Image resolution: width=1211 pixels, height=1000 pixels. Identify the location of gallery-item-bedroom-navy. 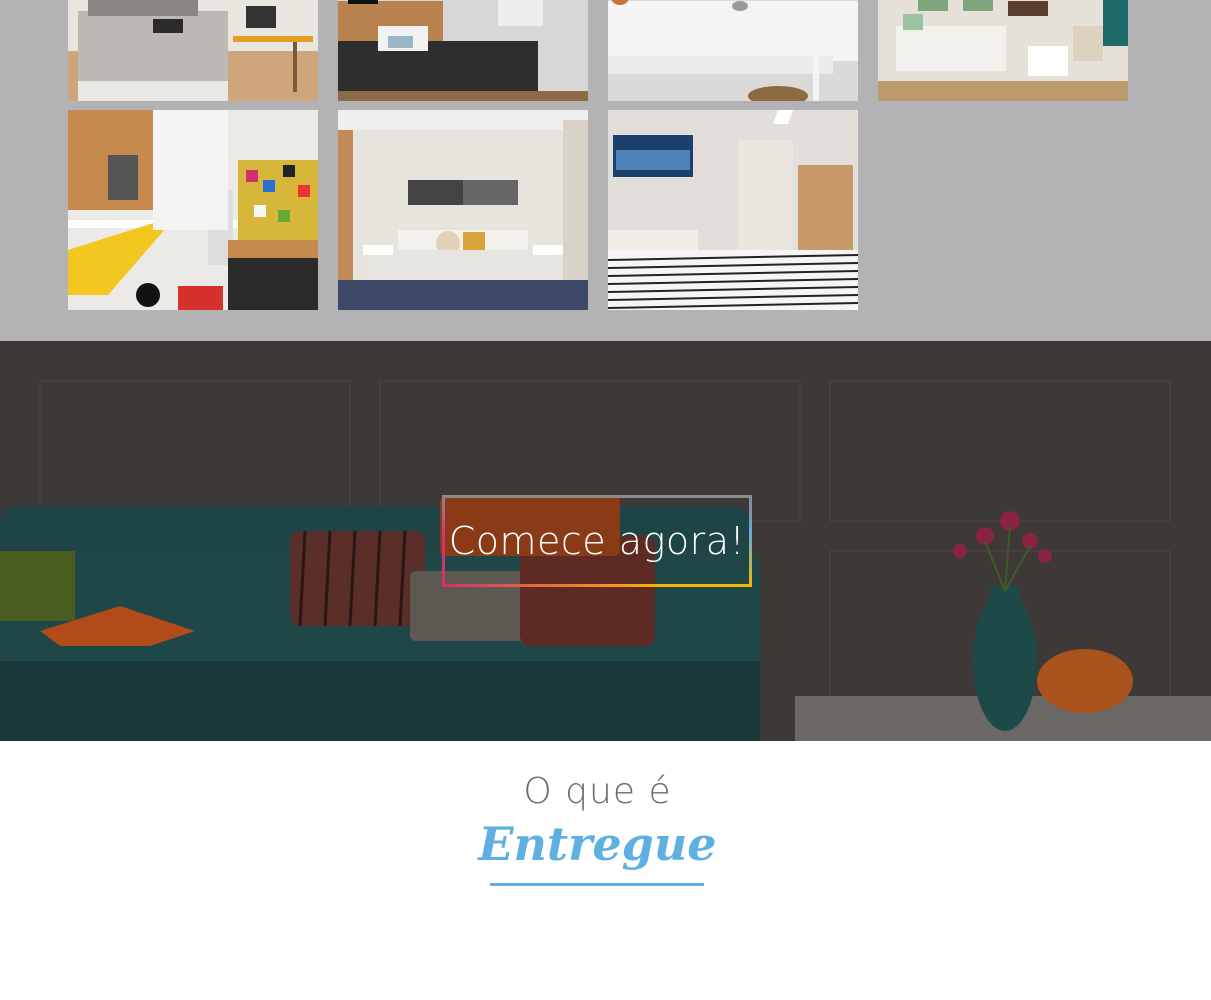
(463, 210).